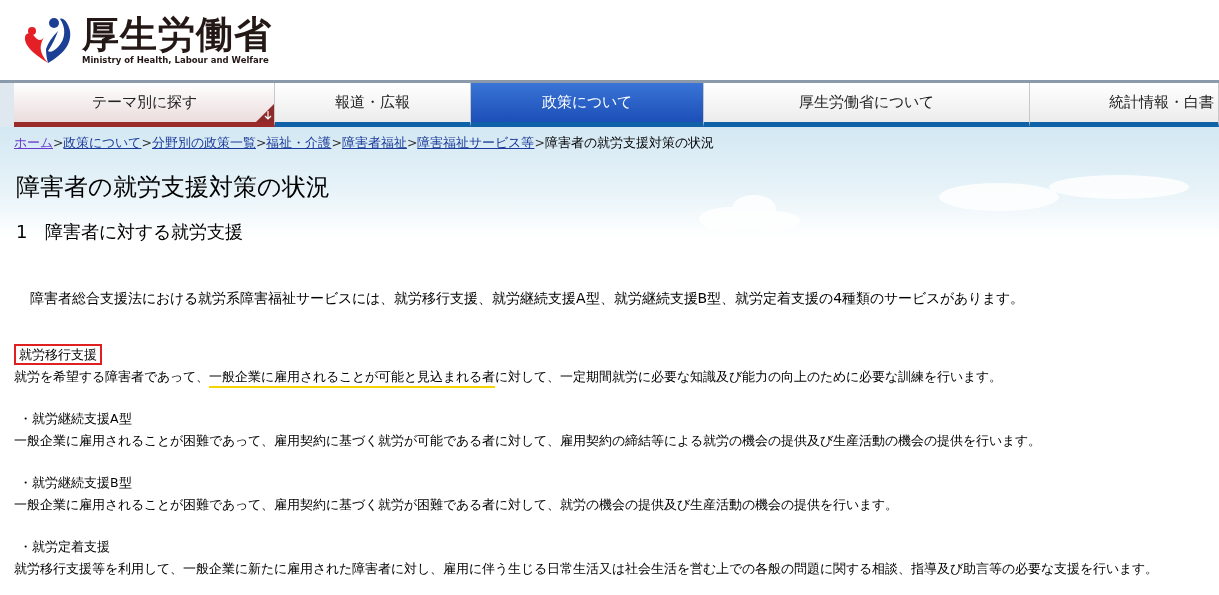 Image resolution: width=1219 pixels, height=595 pixels. Describe the element at coordinates (144, 105) in the screenshot. I see `nav-tab: テーマ別に探す` at that location.